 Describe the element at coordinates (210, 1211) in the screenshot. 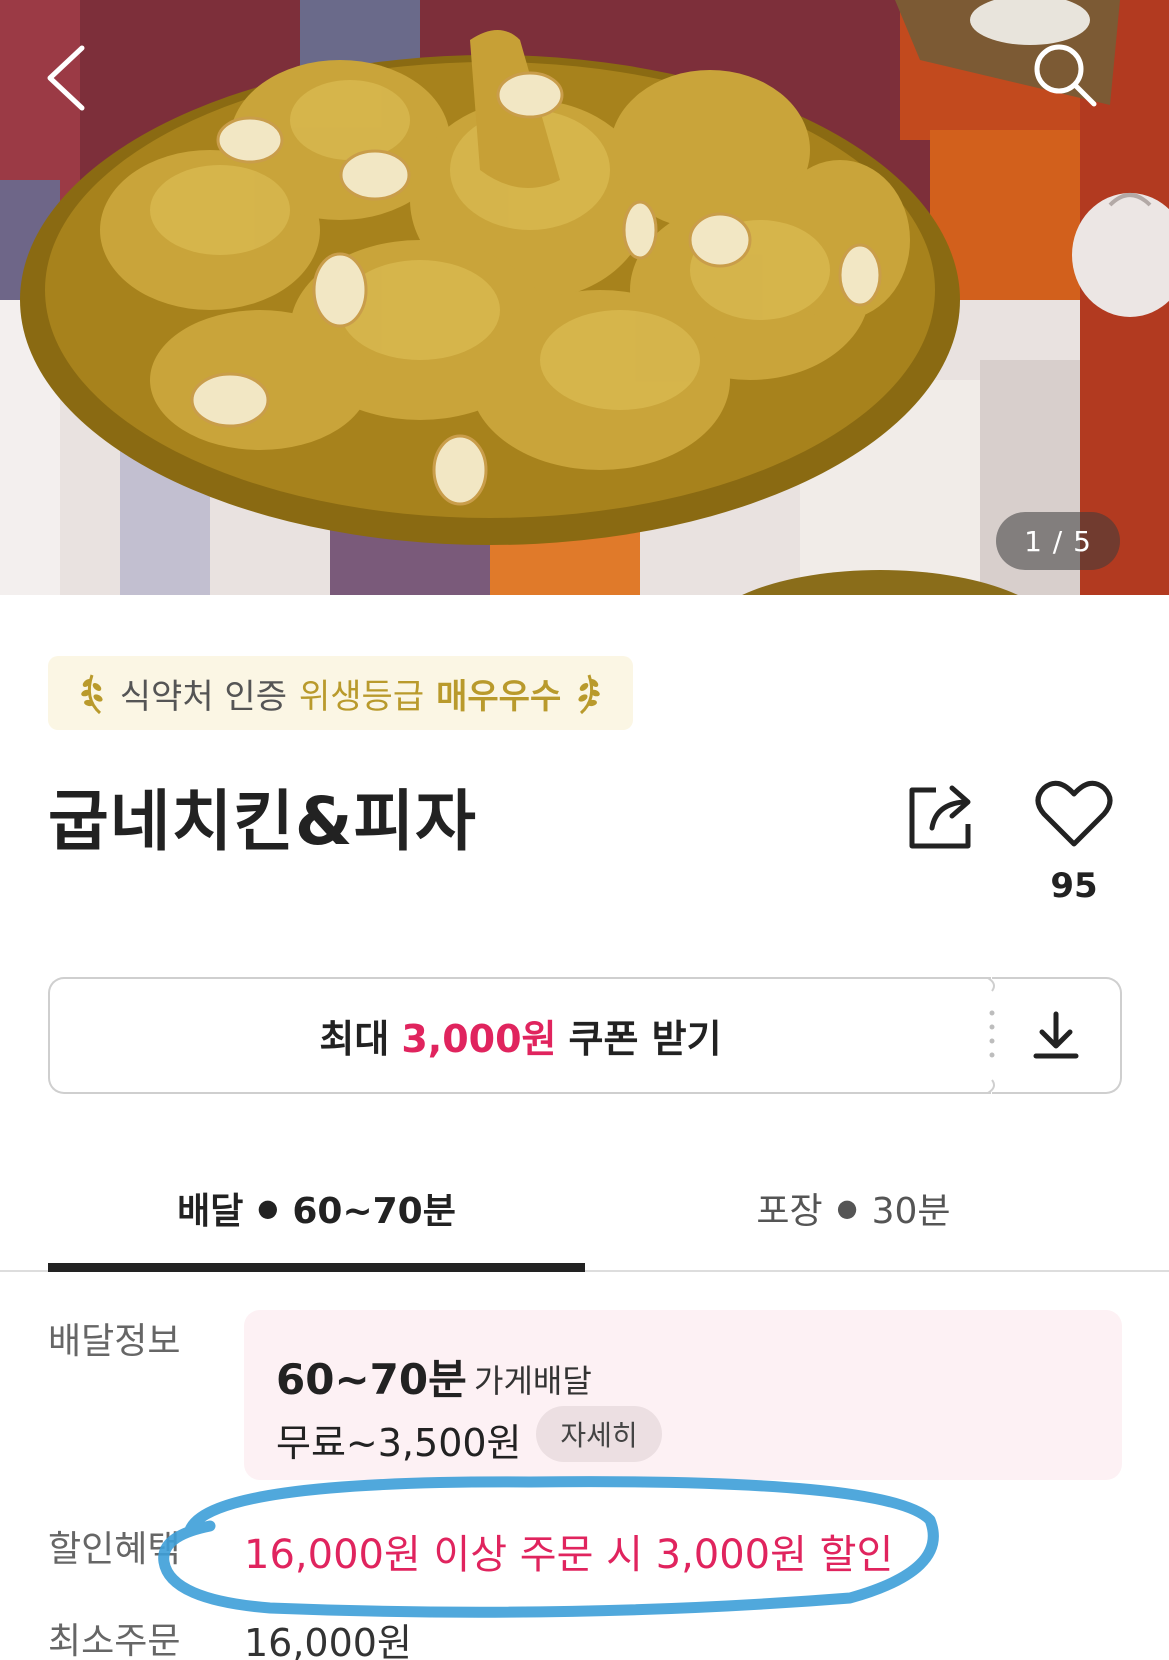

I see `tab-delivery-label: 배달` at that location.